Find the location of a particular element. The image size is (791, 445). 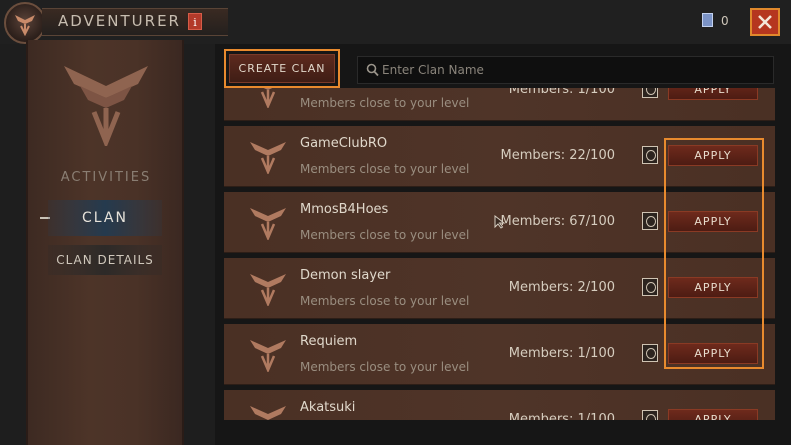

clan-name: Demon slayer is located at coordinates (345, 275).